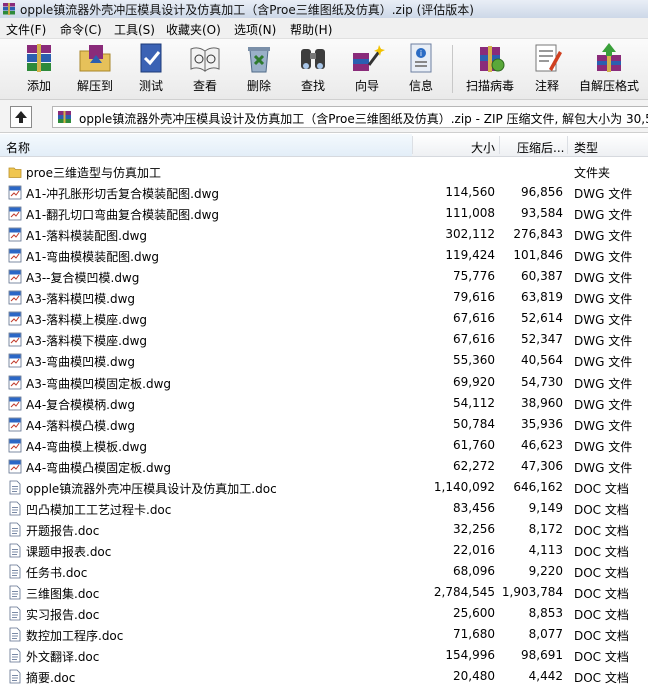 This screenshot has height=688, width=648. I want to click on file-name: A4-复合模模柄.dwg, so click(81, 404).